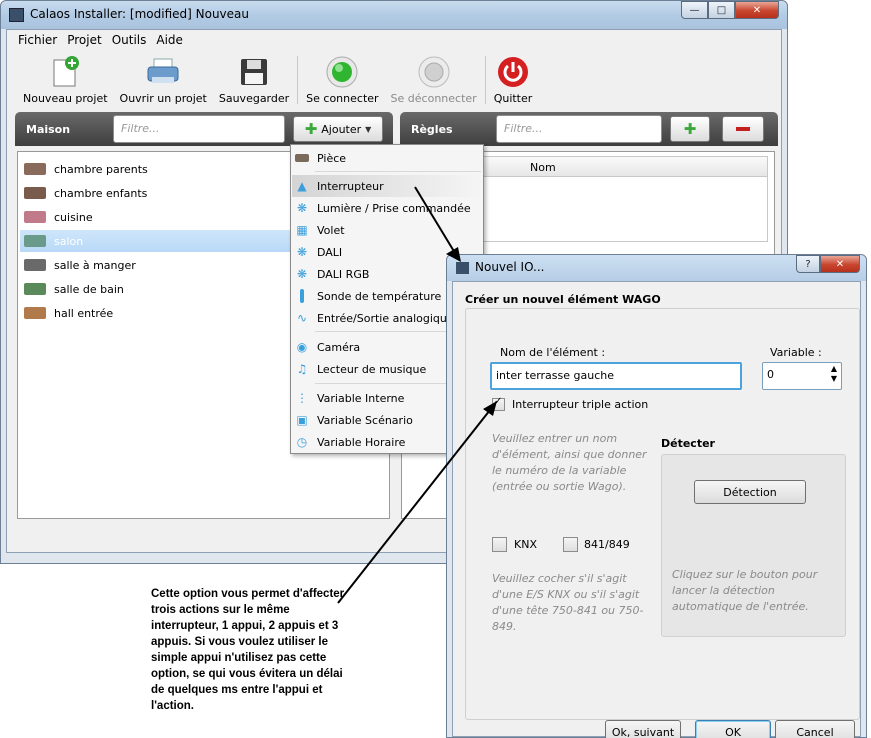 The image size is (871, 738). What do you see at coordinates (570, 544) in the screenshot?
I see `841-849-checkbox` at bounding box center [570, 544].